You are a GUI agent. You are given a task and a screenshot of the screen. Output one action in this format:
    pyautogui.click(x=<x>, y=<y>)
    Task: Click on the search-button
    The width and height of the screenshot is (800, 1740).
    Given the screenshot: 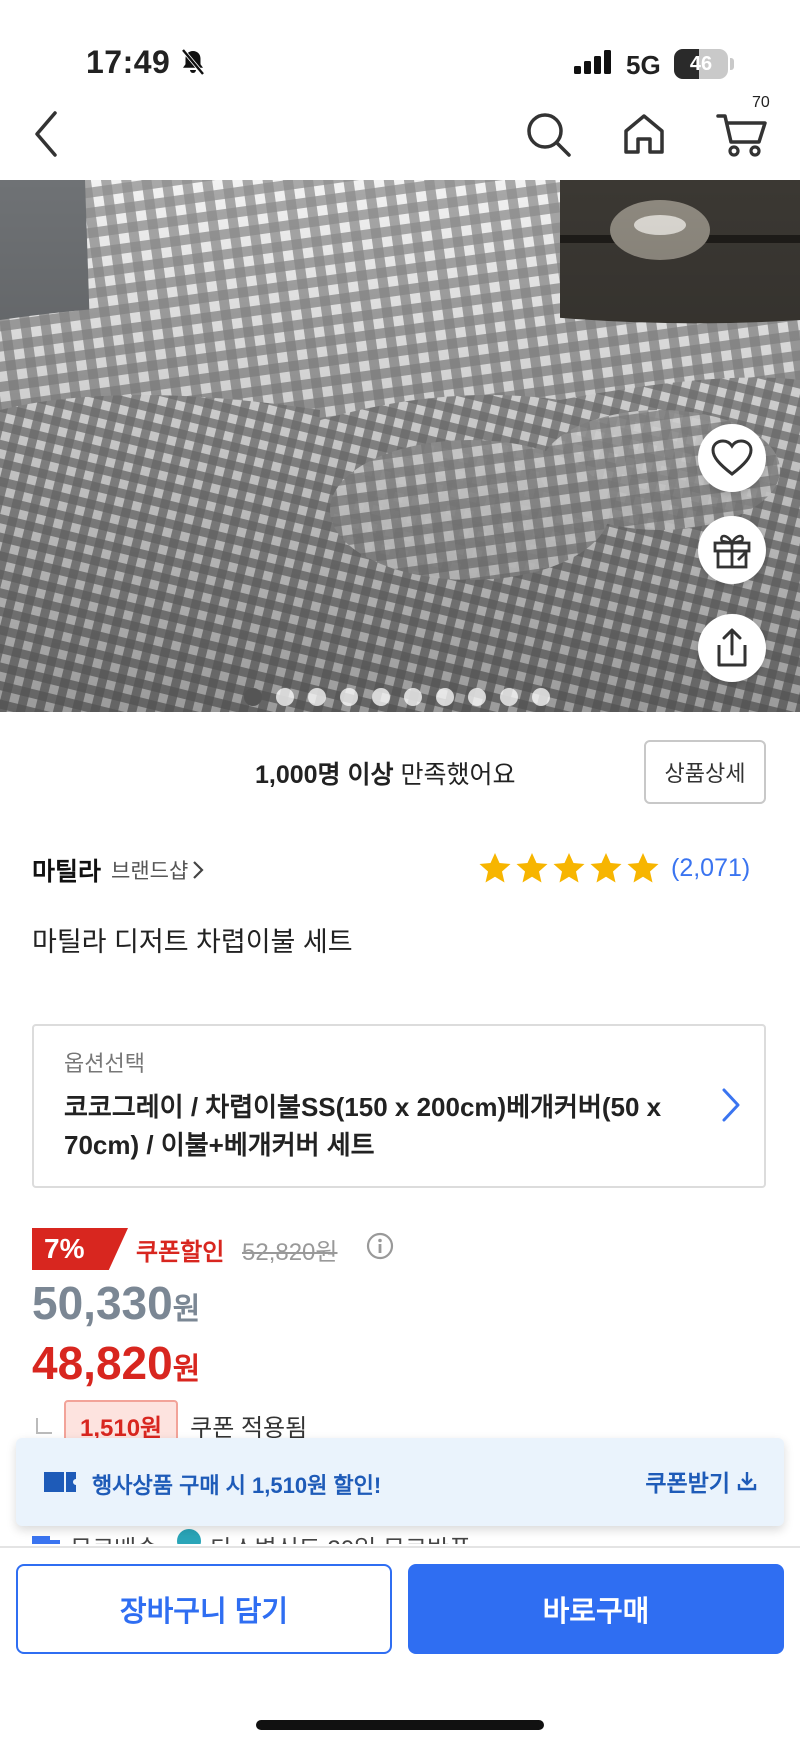 What is the action you would take?
    pyautogui.click(x=548, y=134)
    